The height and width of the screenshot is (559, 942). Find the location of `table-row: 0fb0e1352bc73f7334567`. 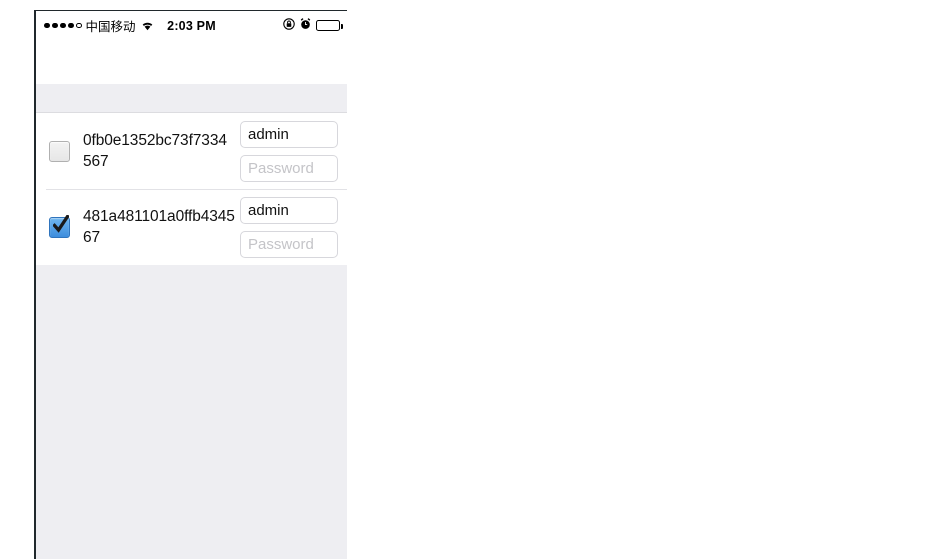

table-row: 0fb0e1352bc73f7334567 is located at coordinates (191, 151).